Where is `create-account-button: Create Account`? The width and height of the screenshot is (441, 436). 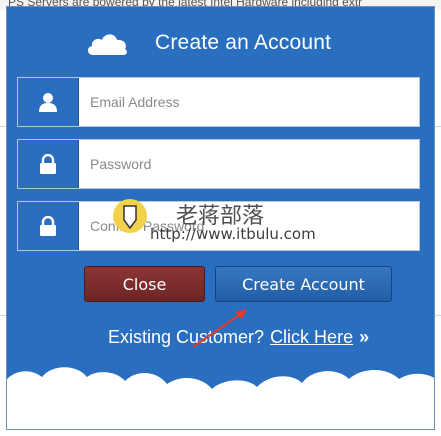
create-account-button: Create Account is located at coordinates (303, 284).